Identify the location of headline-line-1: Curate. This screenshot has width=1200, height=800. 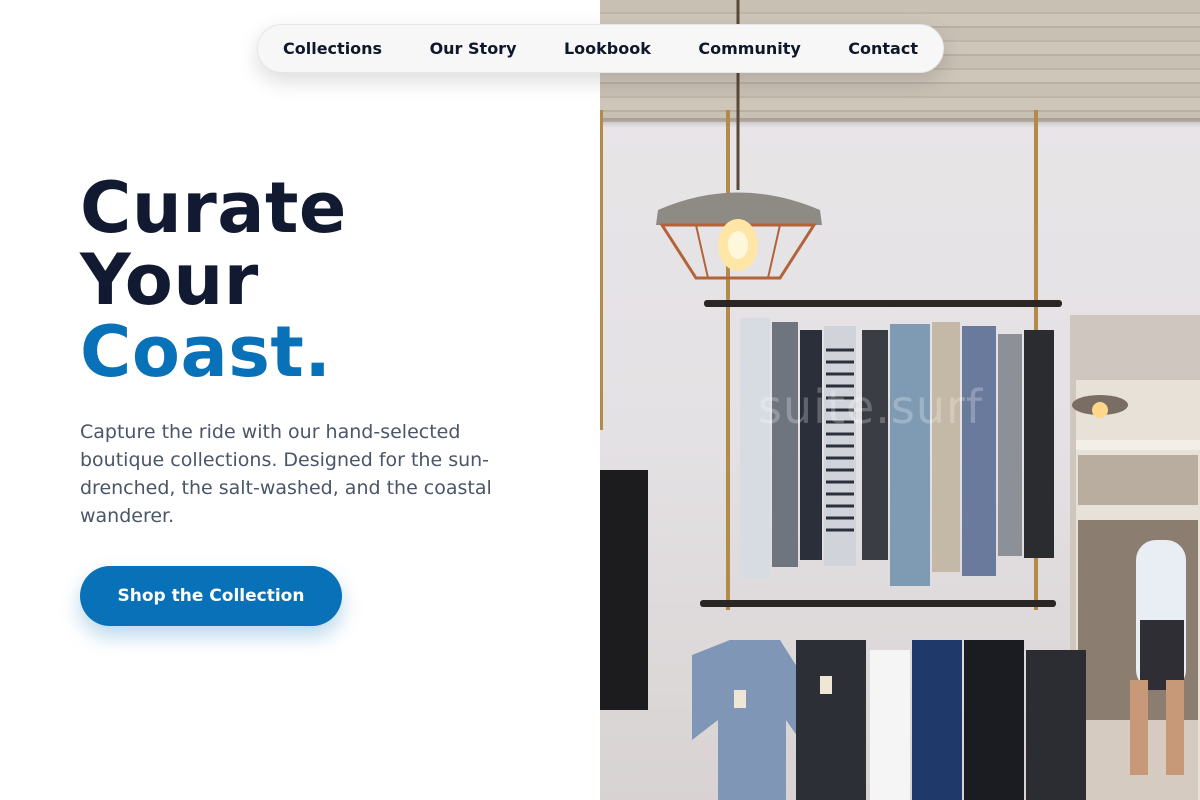
(213, 208).